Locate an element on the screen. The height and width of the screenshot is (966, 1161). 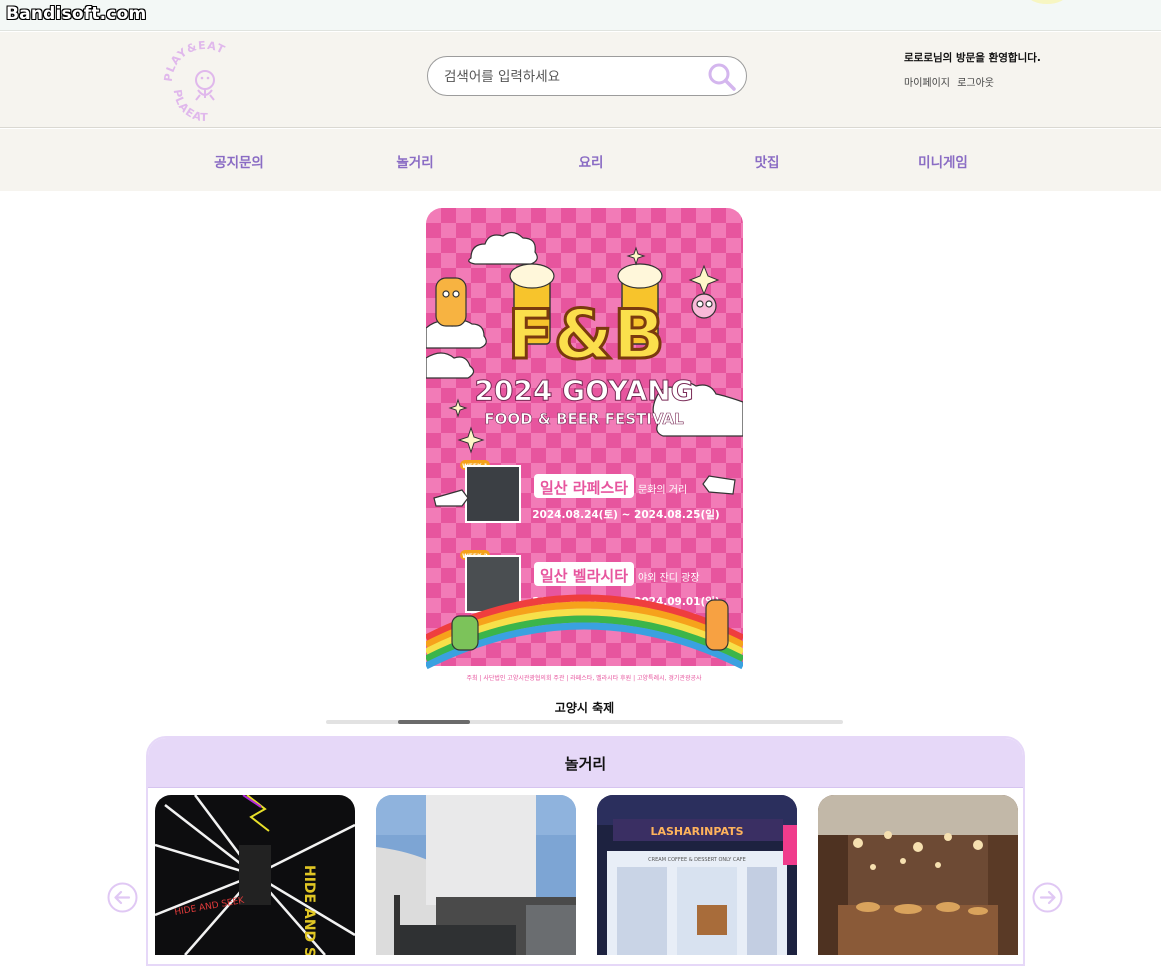
next-arrow-icon is located at coordinates (1047, 897).